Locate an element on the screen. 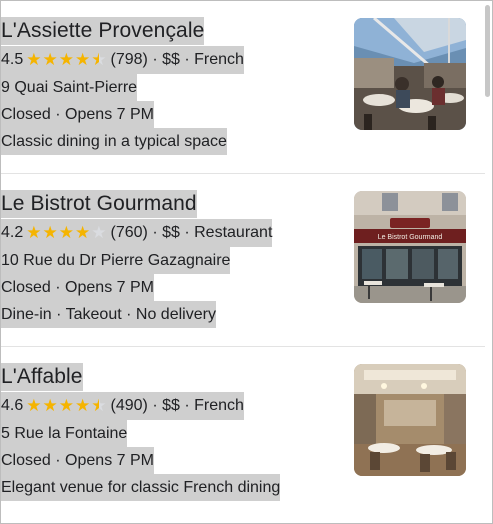  rating-value: 4.6 is located at coordinates (12, 405).